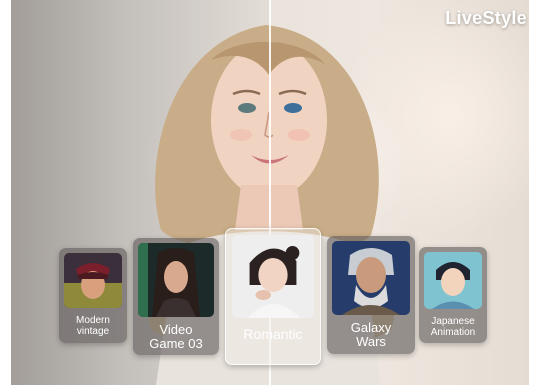  Describe the element at coordinates (371, 327) in the screenshot. I see `style-label-line1: Galaxy` at that location.